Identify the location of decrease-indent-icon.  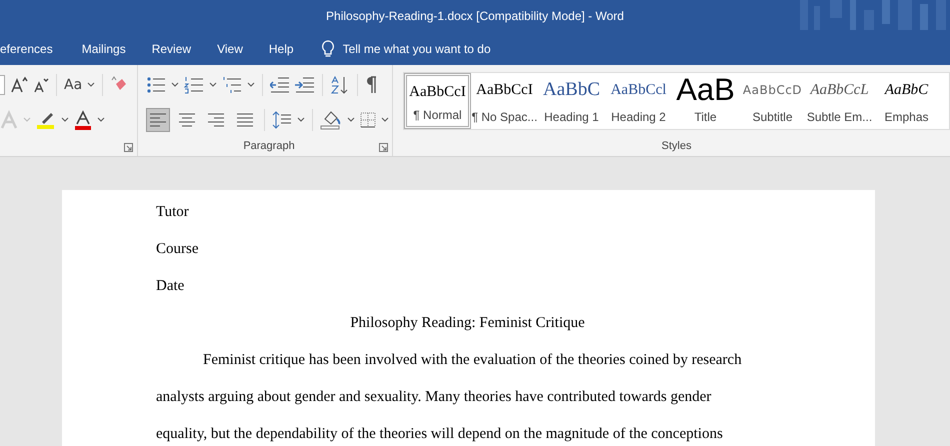
(280, 84).